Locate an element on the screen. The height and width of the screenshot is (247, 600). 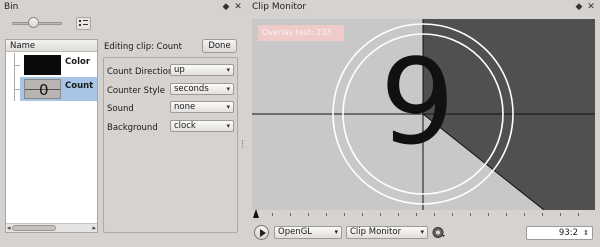
sound-select: none ▾ is located at coordinates (202, 107).